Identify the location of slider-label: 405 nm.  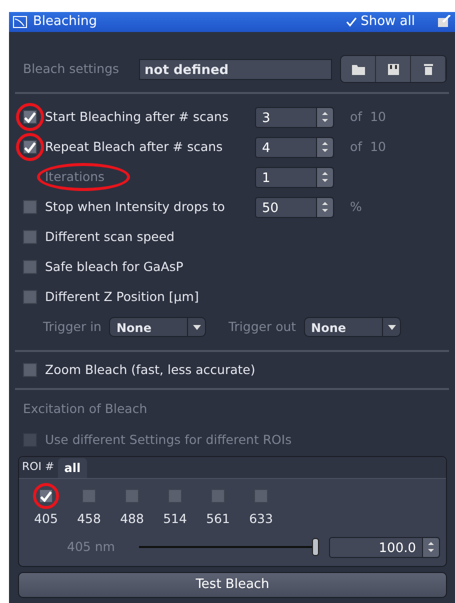
(91, 547).